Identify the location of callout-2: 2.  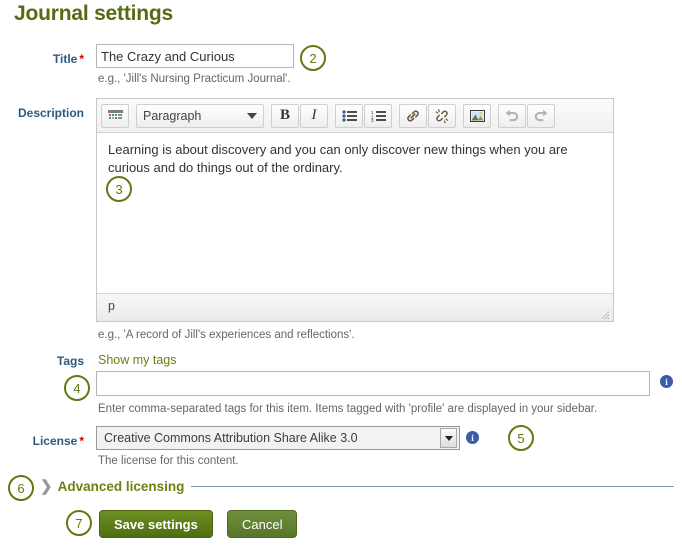
(313, 58).